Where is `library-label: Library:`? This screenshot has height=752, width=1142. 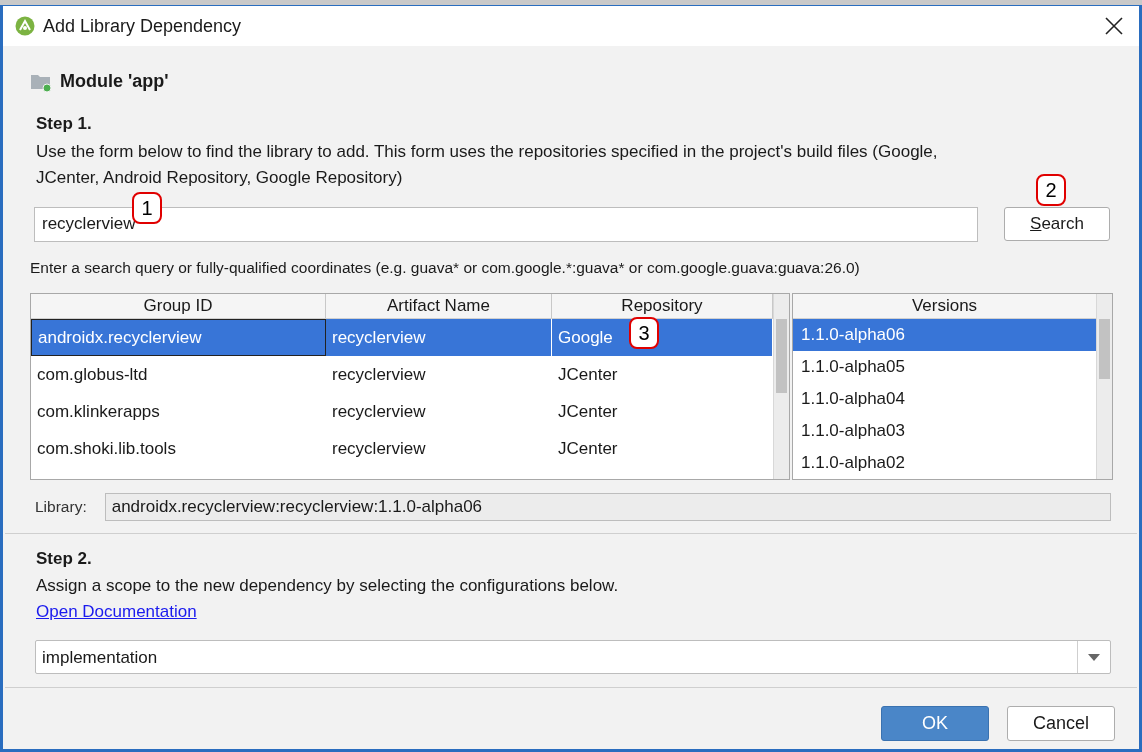
library-label: Library: is located at coordinates (61, 507).